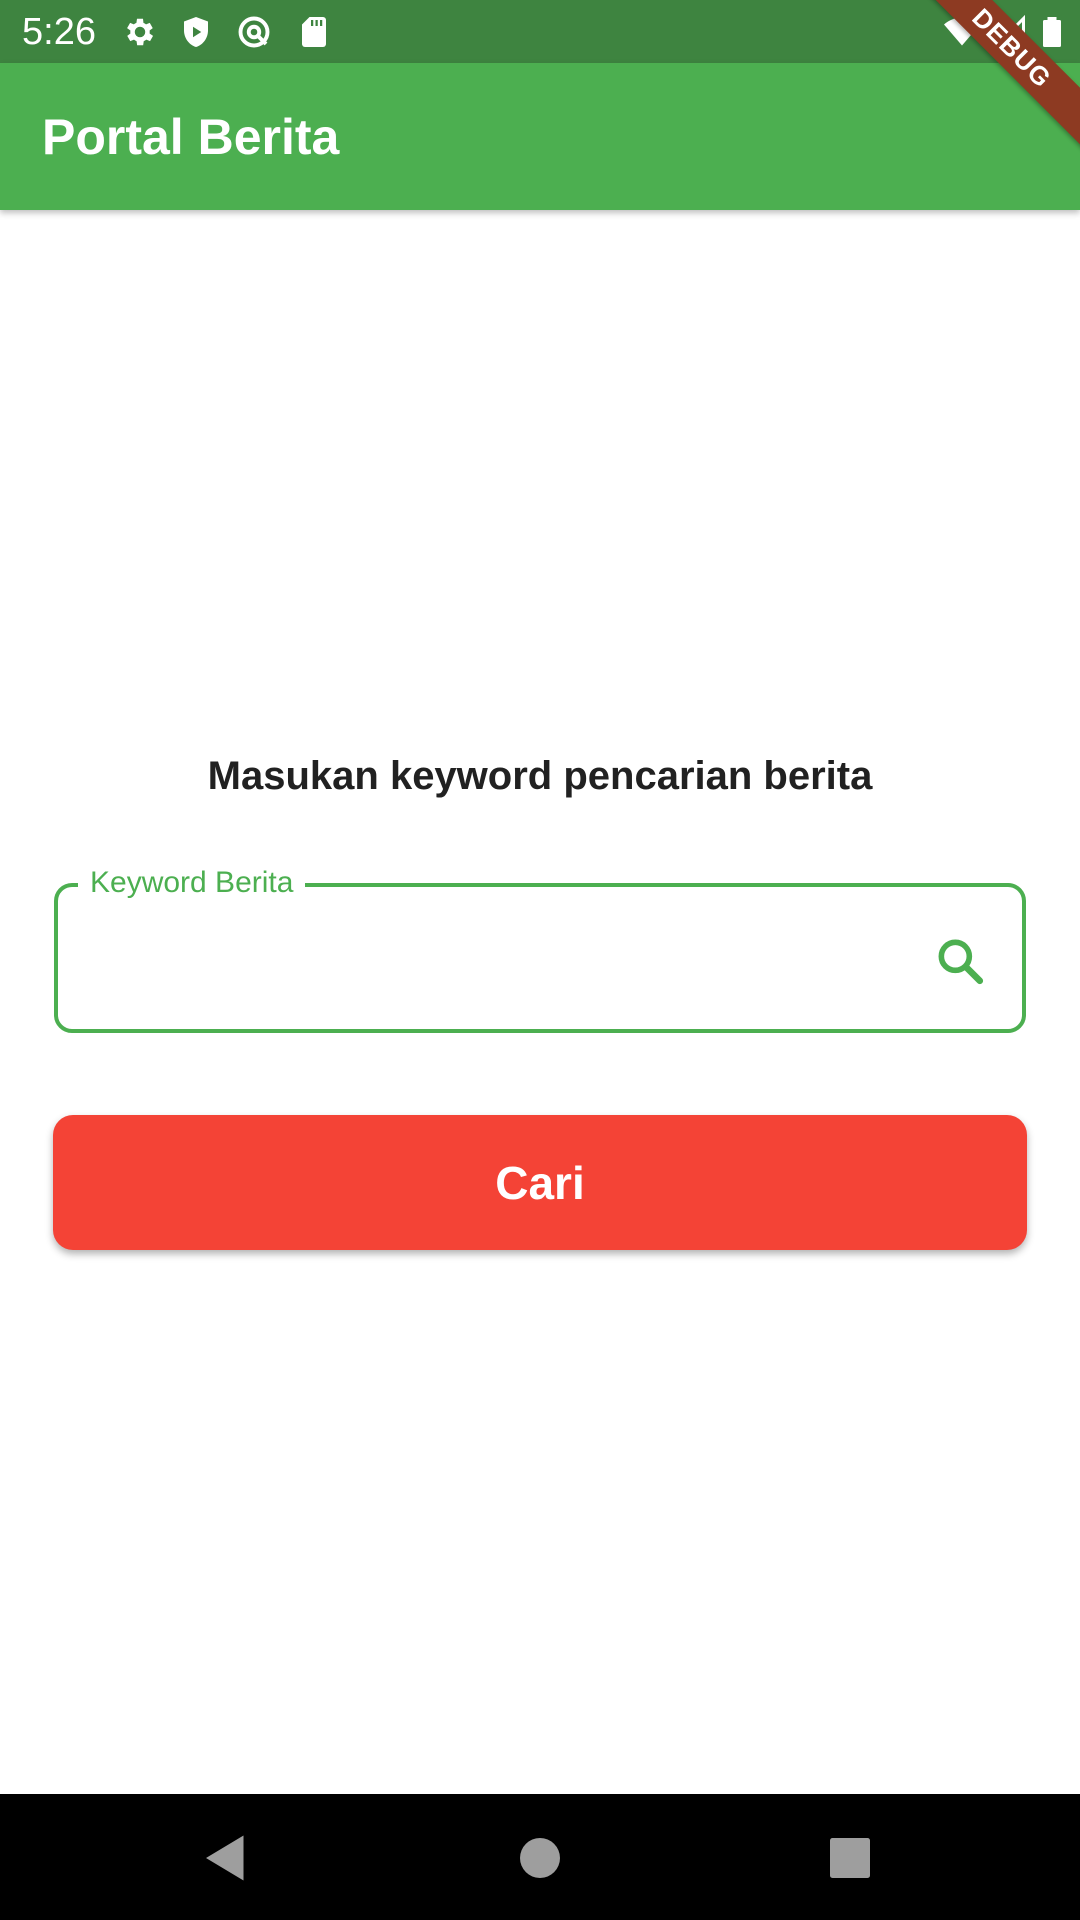 The image size is (1080, 1920). What do you see at coordinates (192, 883) in the screenshot?
I see `keyword-field-label: Keyword Berita` at bounding box center [192, 883].